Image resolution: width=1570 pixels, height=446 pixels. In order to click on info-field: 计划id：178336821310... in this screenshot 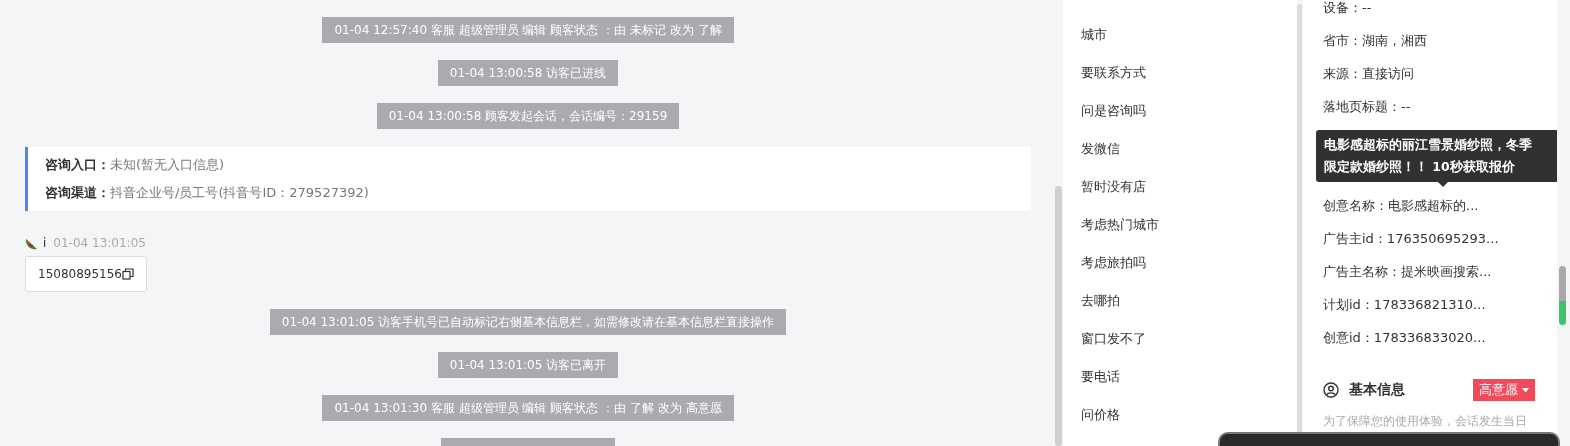, I will do `click(1440, 304)`.